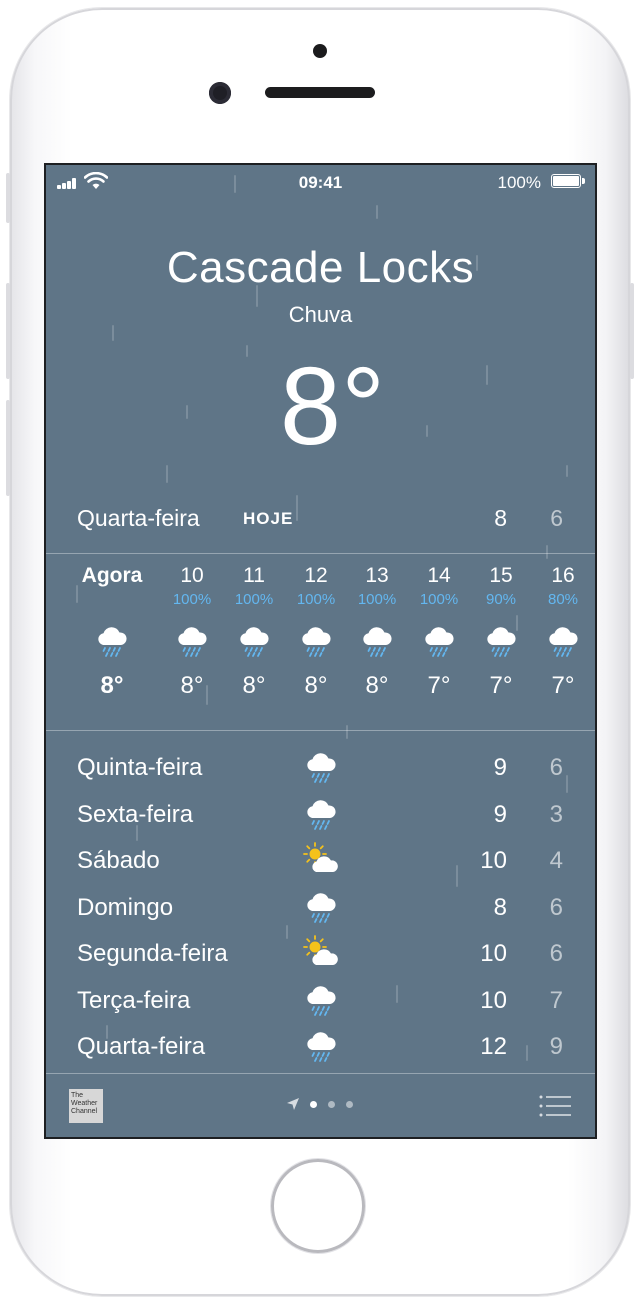 The width and height of the screenshot is (640, 1304). I want to click on day-name: Quinta-feira, so click(140, 767).